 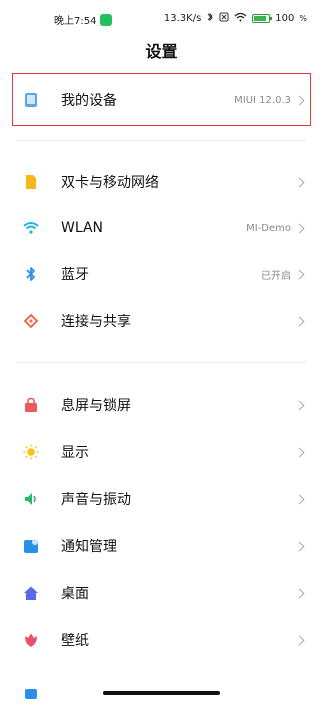 What do you see at coordinates (96, 406) in the screenshot?
I see `label-lock-screen: 息屏与锁屏` at bounding box center [96, 406].